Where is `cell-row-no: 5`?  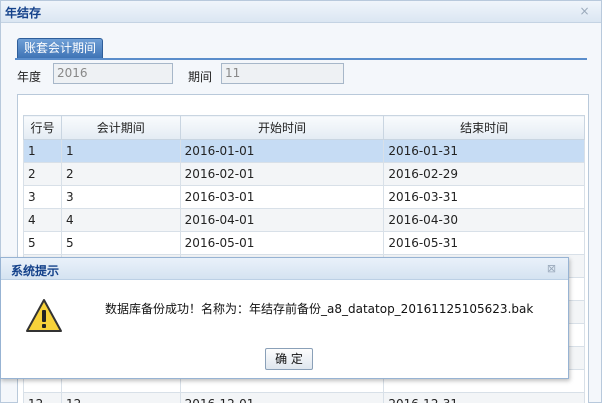 cell-row-no: 5 is located at coordinates (42, 243).